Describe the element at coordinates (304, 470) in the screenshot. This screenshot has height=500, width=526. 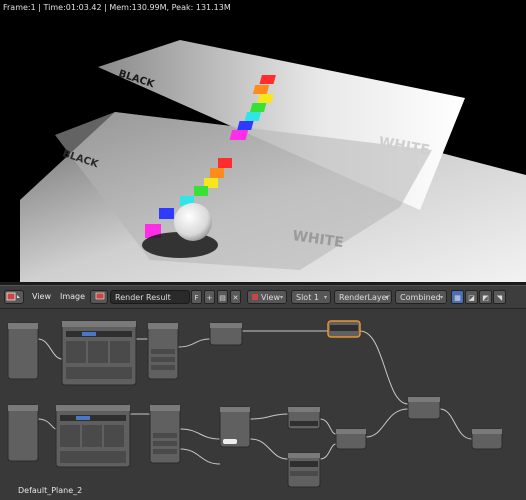
I see `node-color-ramp` at that location.